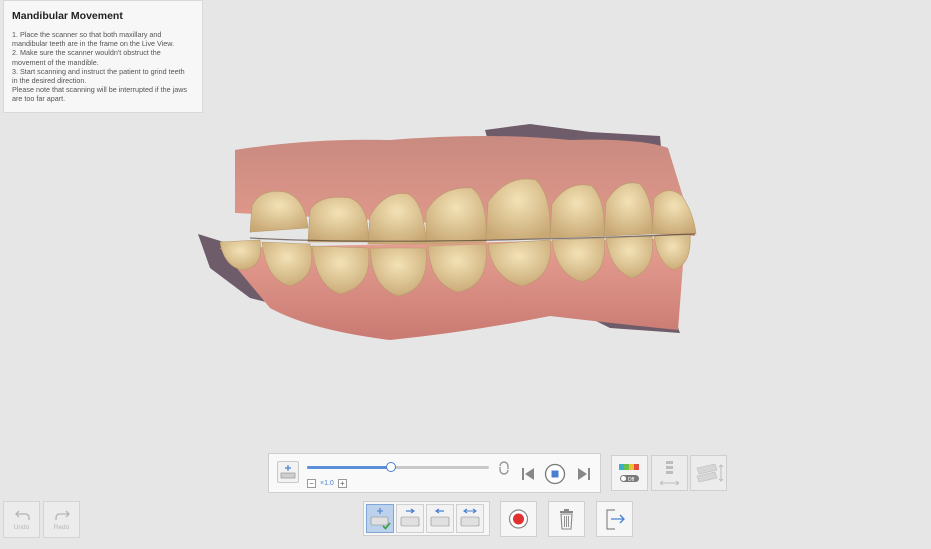 The width and height of the screenshot is (931, 549). I want to click on distance-icon, so click(669, 473).